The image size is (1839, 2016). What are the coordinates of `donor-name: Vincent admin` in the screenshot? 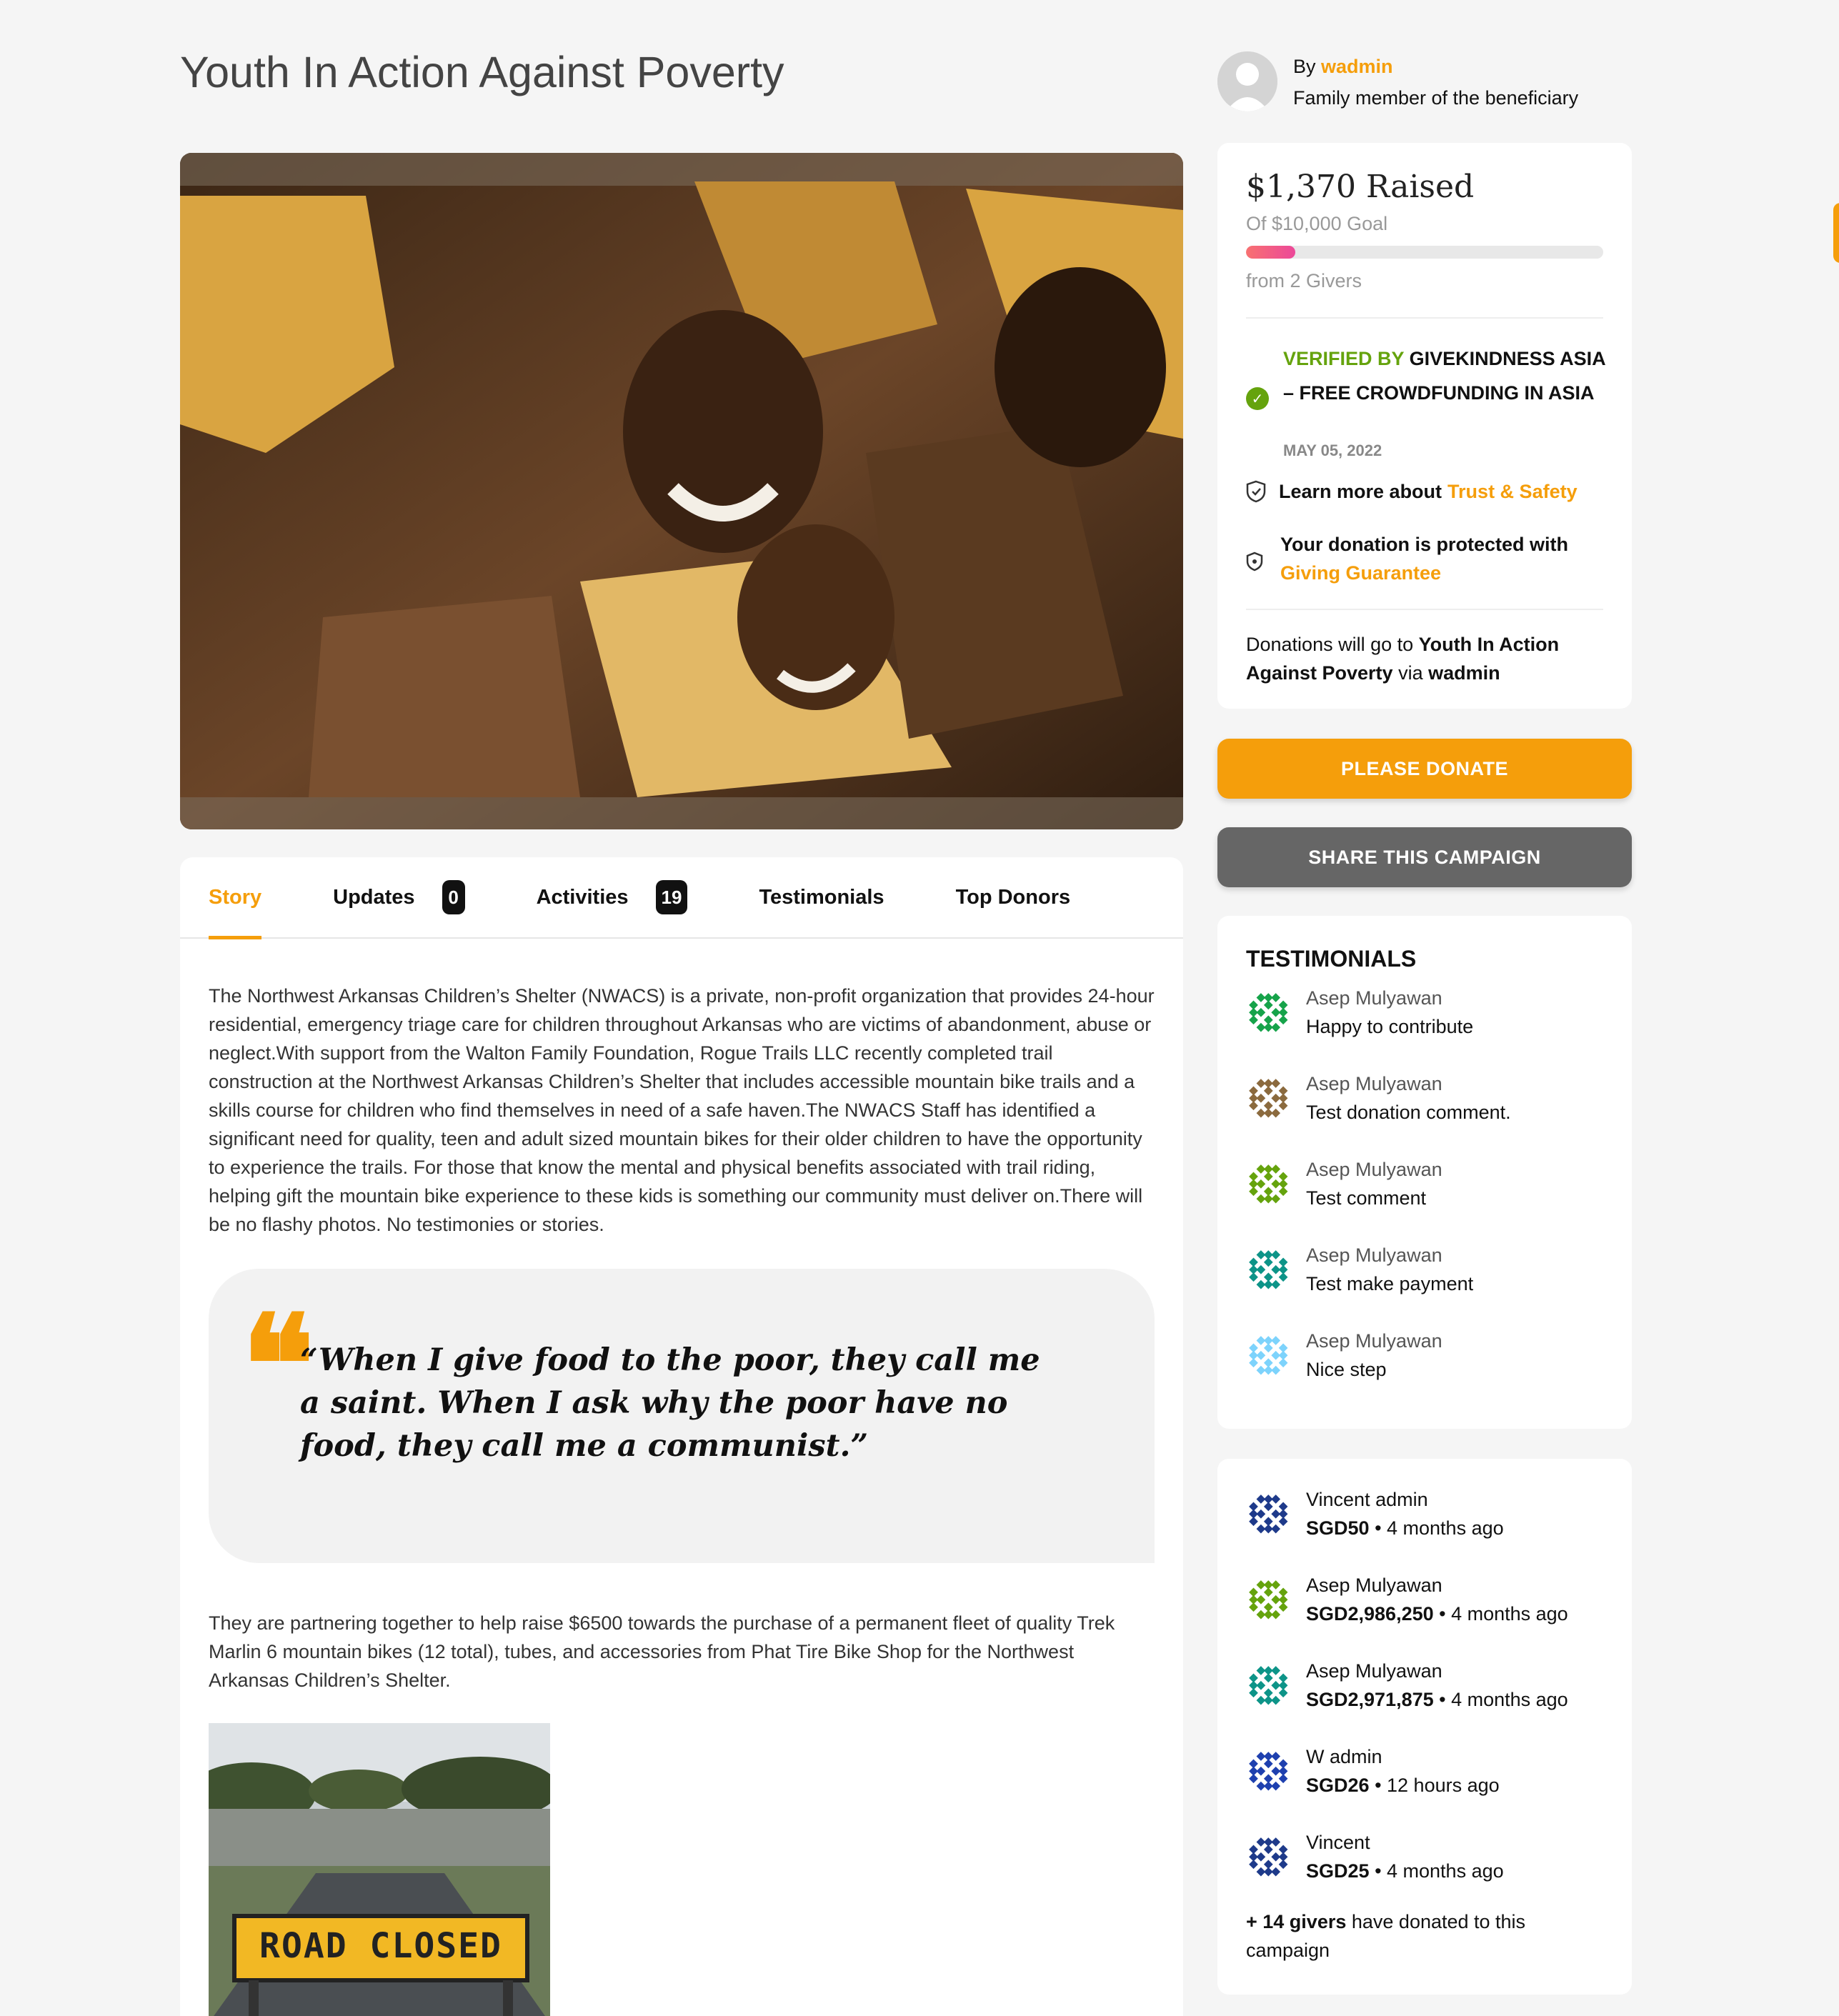 It's located at (1367, 1499).